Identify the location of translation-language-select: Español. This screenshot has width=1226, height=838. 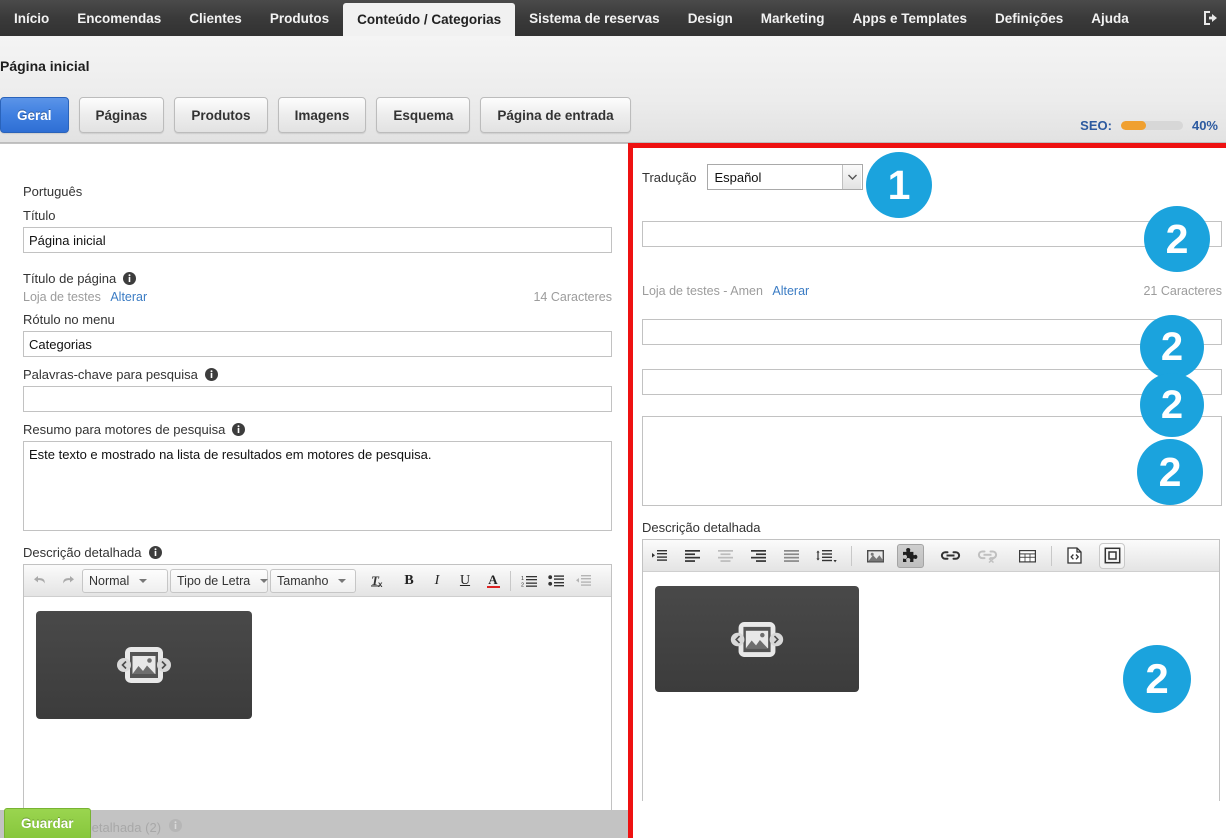
(785, 177).